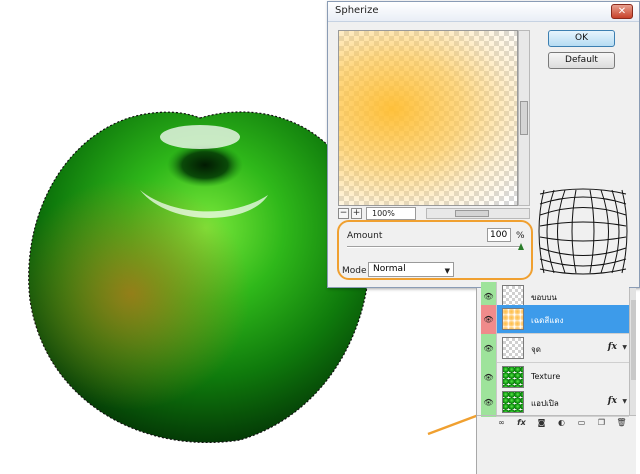  Describe the element at coordinates (354, 271) in the screenshot. I see `mode-label: Mode` at that location.